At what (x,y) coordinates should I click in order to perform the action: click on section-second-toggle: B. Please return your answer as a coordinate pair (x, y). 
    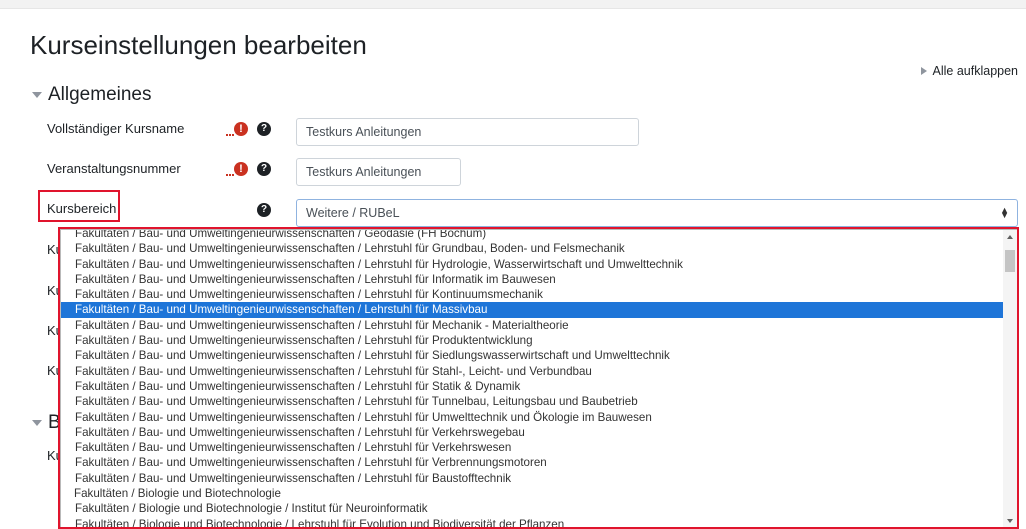
    Looking at the image, I should click on (46, 423).